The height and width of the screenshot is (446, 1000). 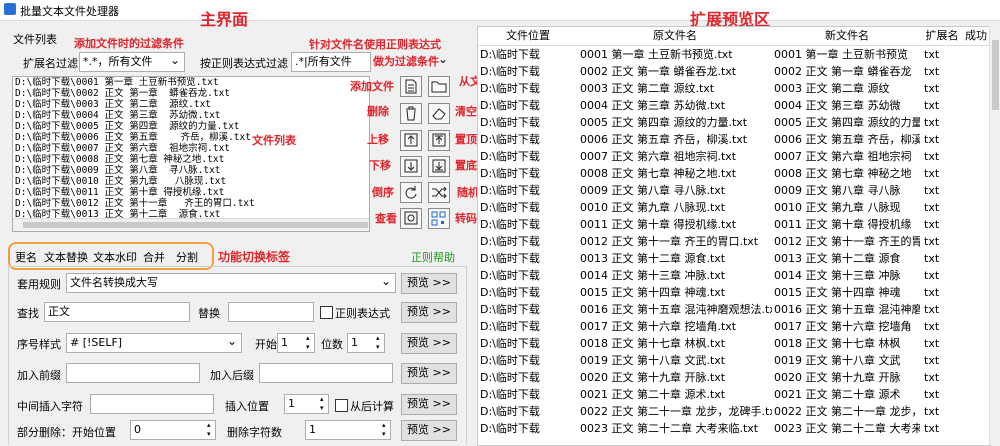 I want to click on delete-count-stepper: 1, so click(x=348, y=430).